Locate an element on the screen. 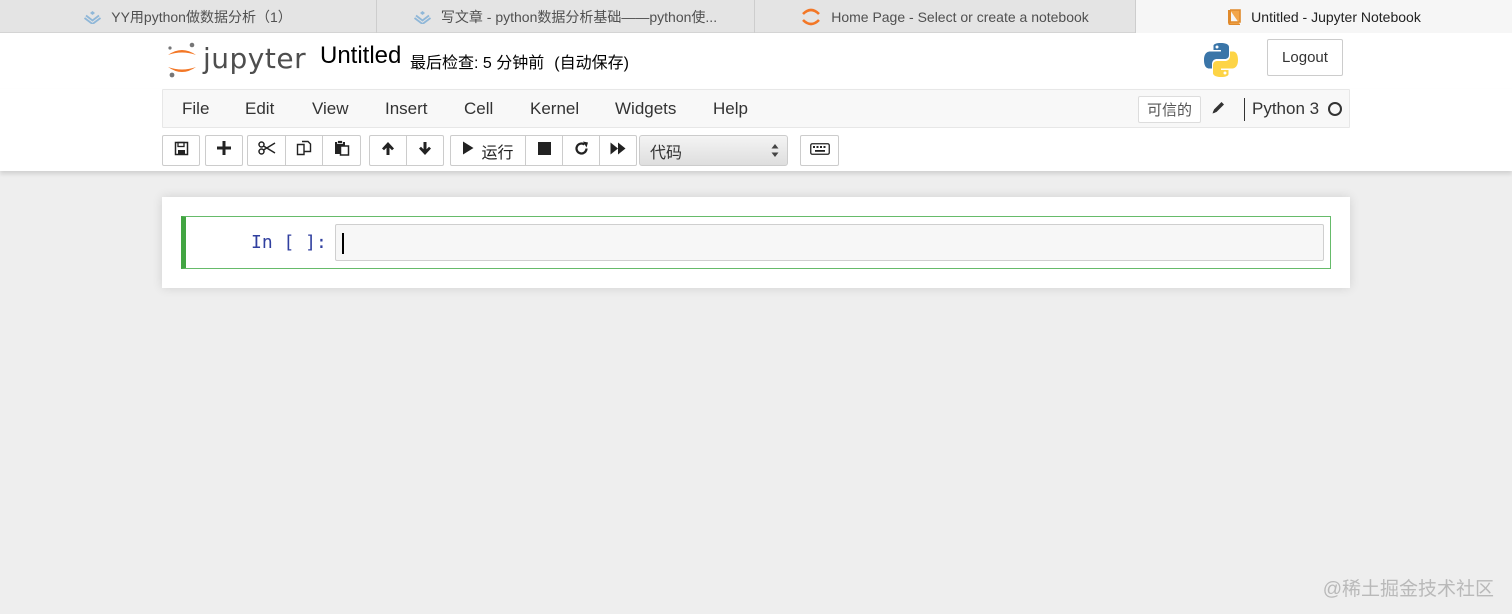 This screenshot has height=614, width=1512. kernel-status-icon is located at coordinates (1335, 109).